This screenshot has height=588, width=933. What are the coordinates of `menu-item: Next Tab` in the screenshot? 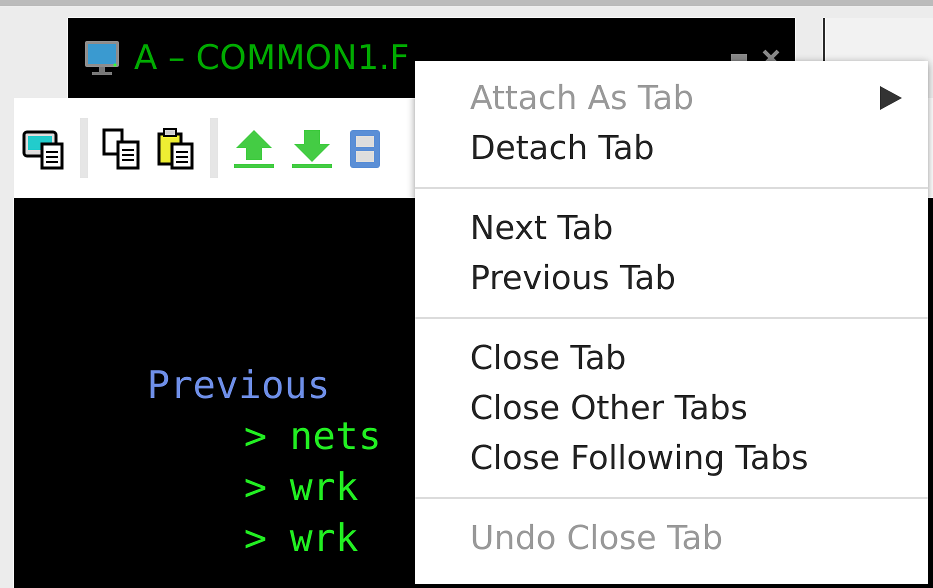 It's located at (671, 228).